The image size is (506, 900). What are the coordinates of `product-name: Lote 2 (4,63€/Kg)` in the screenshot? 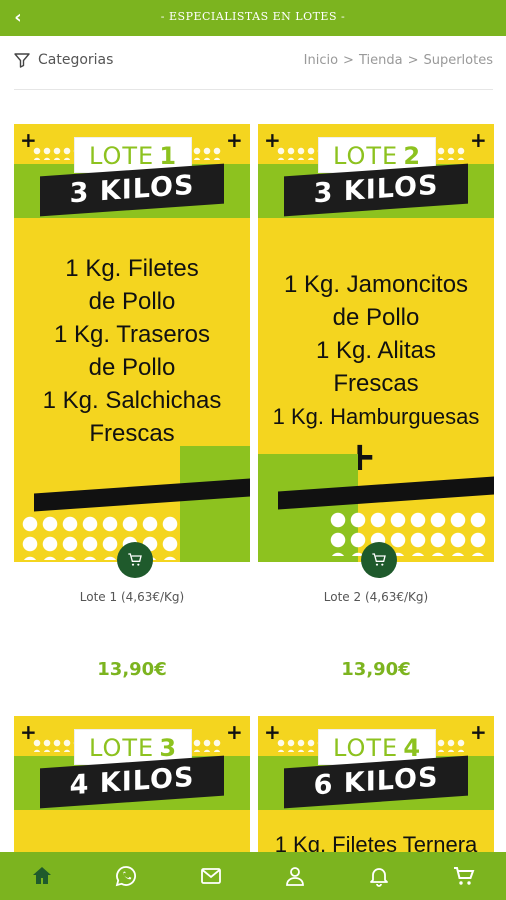 It's located at (376, 597).